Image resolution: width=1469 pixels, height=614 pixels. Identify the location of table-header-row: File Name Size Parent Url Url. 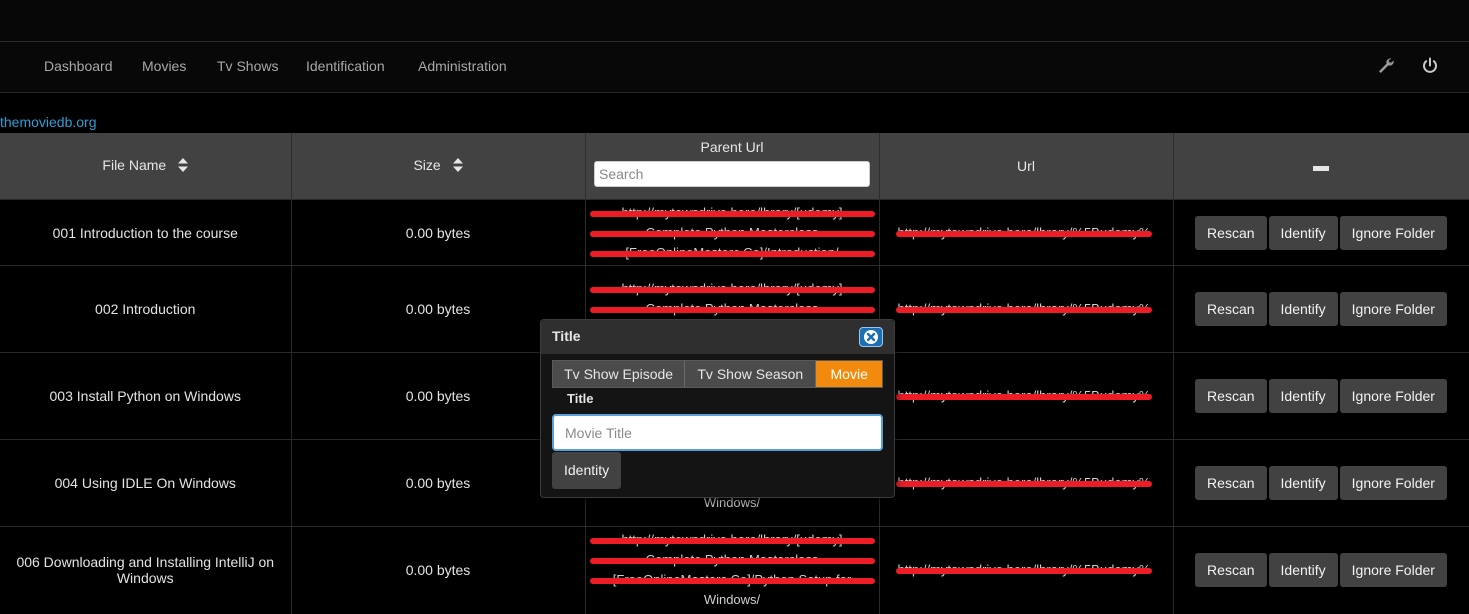
(734, 166).